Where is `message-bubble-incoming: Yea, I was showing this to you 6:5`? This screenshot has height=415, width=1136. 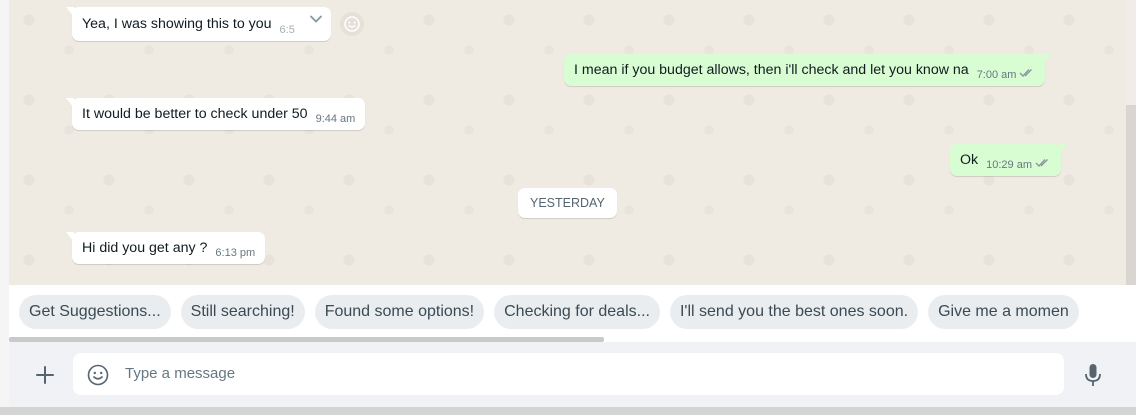
message-bubble-incoming: Yea, I was showing this to you 6:5 is located at coordinates (198, 24).